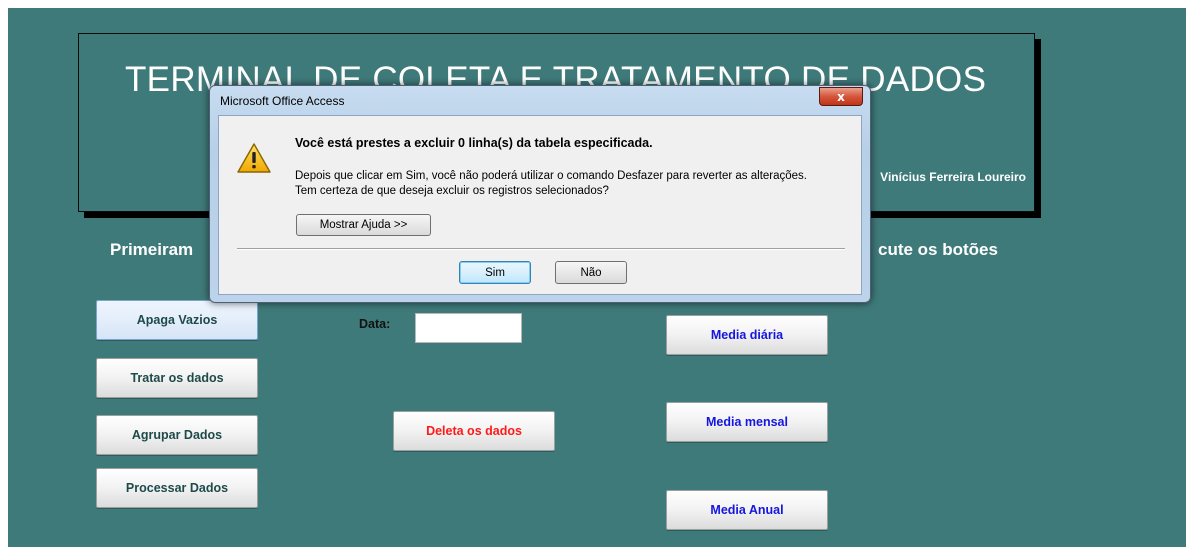 Image resolution: width=1186 pixels, height=547 pixels. What do you see at coordinates (841, 96) in the screenshot?
I see `close-button: x` at bounding box center [841, 96].